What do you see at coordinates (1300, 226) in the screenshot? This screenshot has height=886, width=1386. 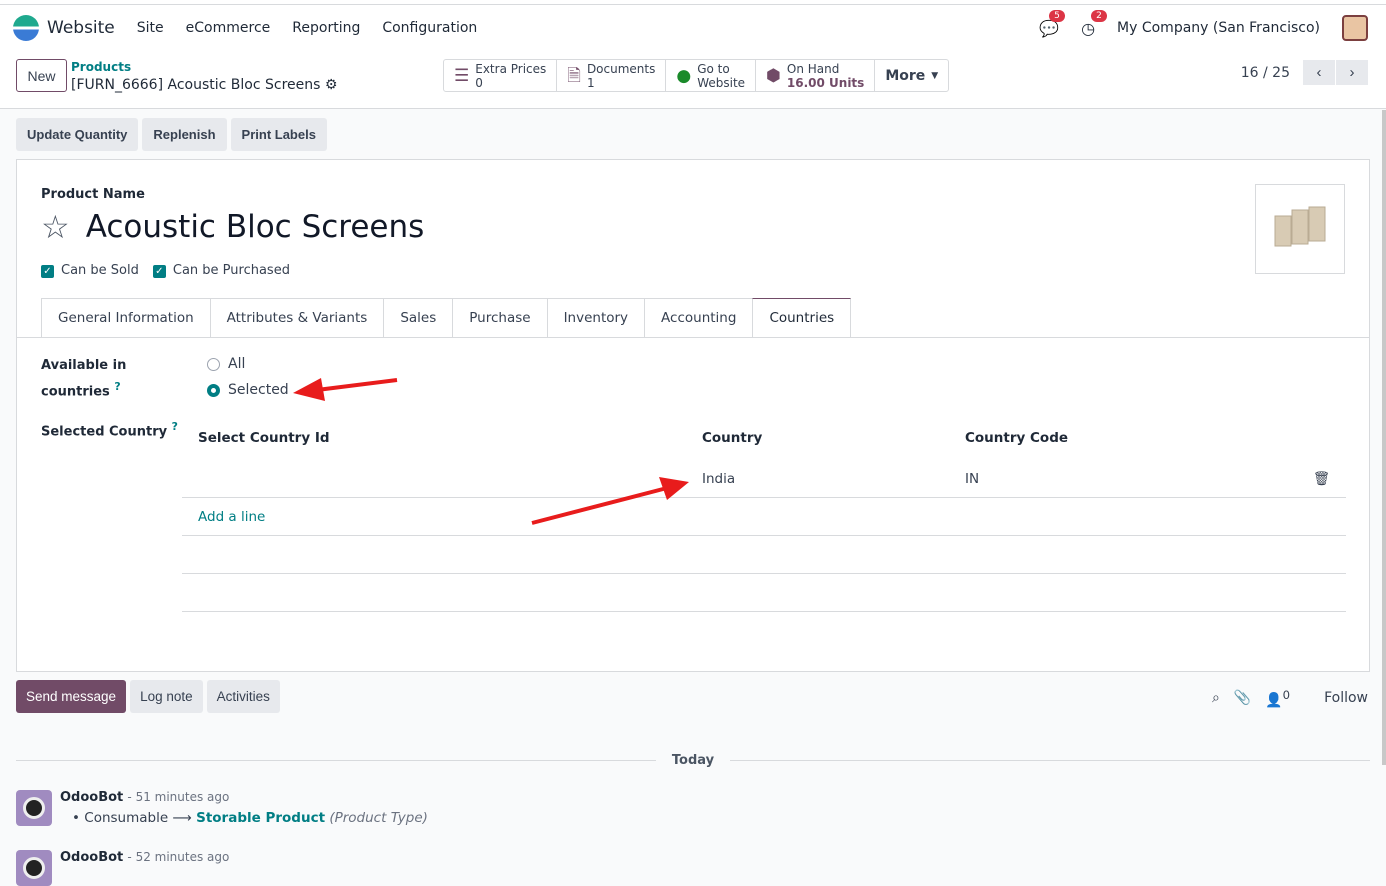 I see `screen-image-icon` at bounding box center [1300, 226].